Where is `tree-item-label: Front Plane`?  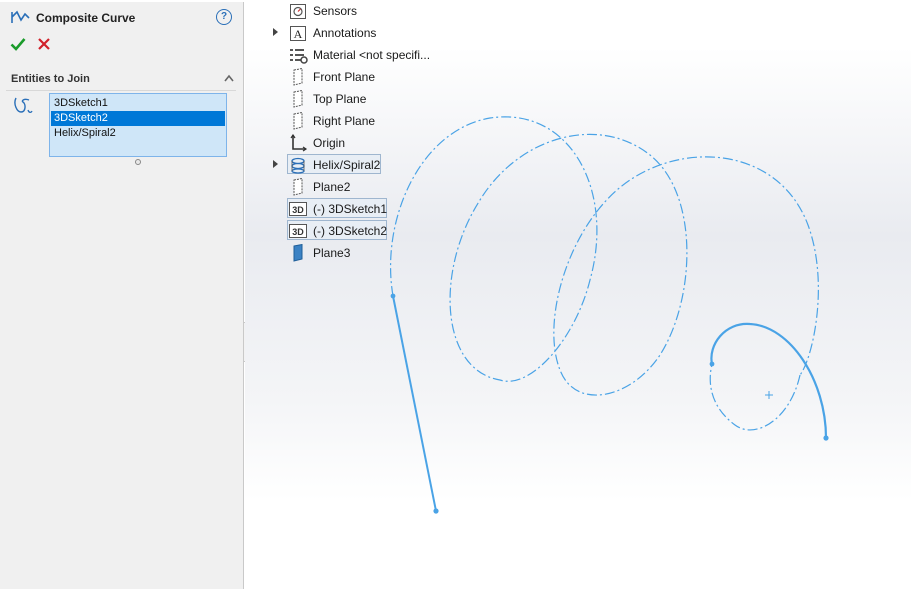 tree-item-label: Front Plane is located at coordinates (344, 77).